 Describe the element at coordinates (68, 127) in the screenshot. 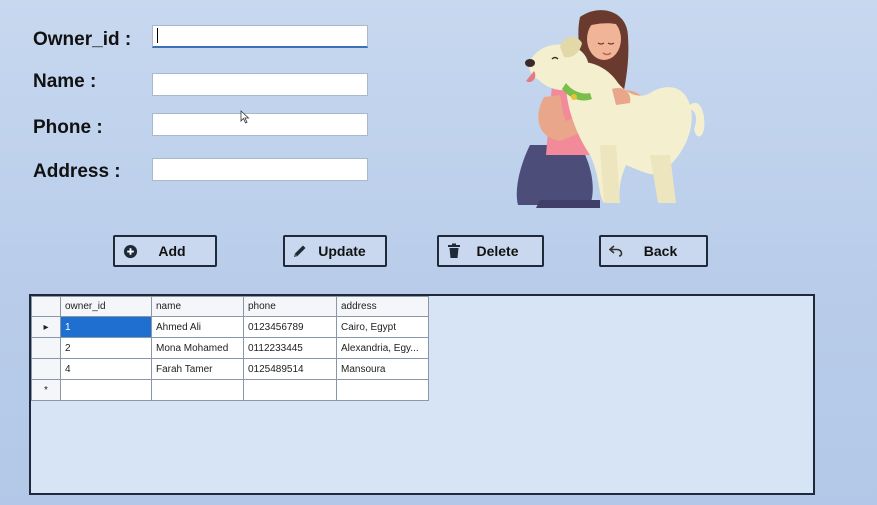

I see `phone-label: Phone :` at that location.